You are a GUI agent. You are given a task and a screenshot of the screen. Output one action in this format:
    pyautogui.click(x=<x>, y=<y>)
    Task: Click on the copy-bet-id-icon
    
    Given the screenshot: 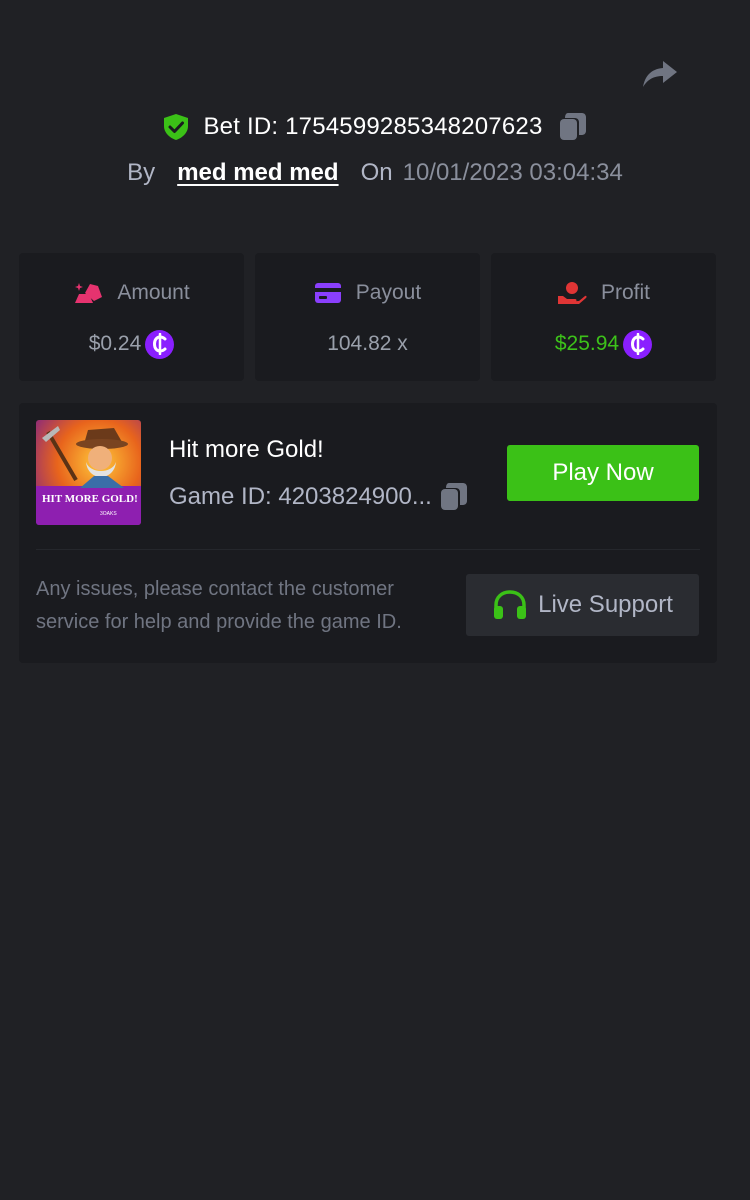 What is the action you would take?
    pyautogui.click(x=573, y=127)
    